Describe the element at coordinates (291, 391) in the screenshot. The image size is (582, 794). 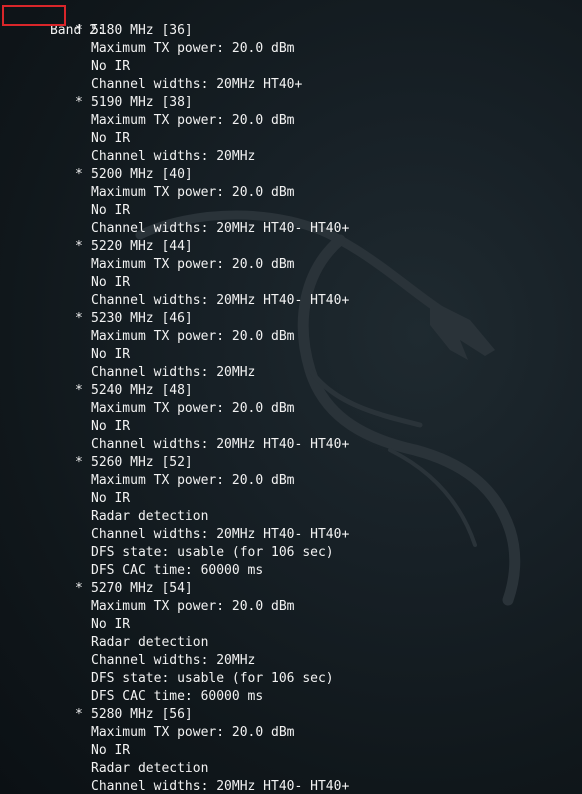
I see `channel-frequency-line: * 5240 MHz [48]` at that location.